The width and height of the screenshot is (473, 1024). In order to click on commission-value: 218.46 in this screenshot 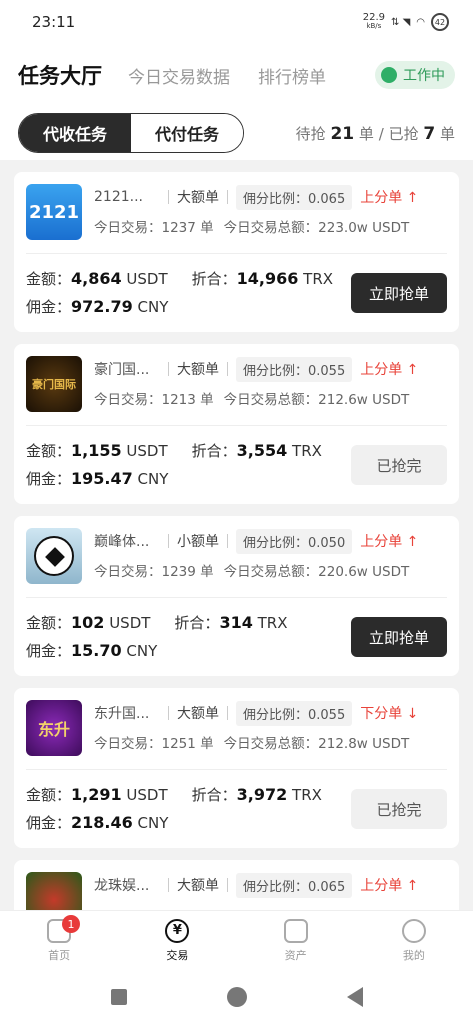, I will do `click(102, 822)`.